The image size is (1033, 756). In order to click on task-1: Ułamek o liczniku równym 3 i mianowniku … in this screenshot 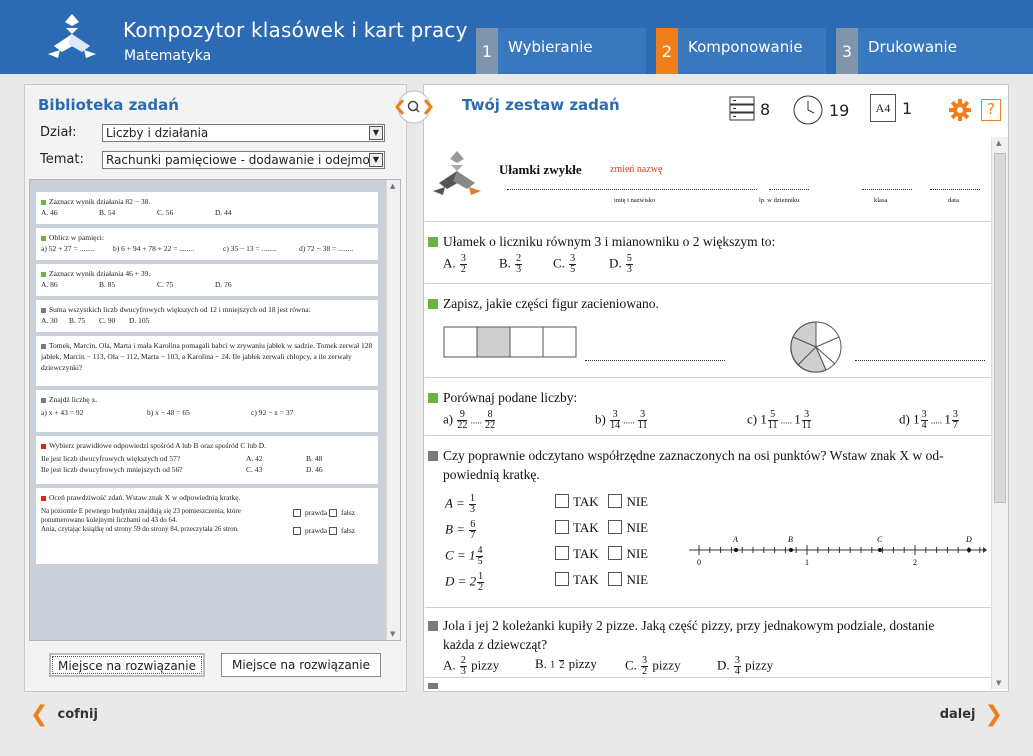, I will do `click(708, 252)`.